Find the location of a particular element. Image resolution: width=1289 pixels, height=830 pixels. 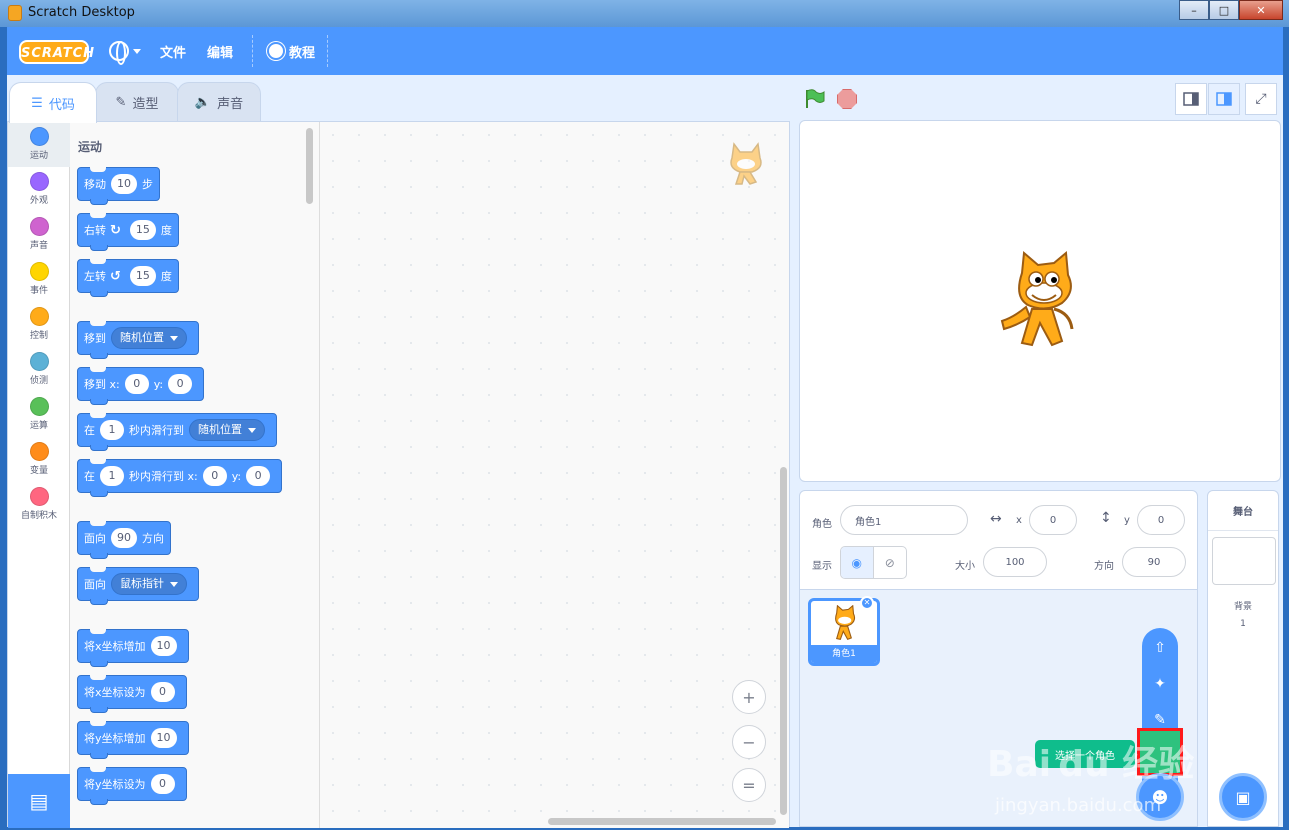

block-change-y: 将y坐标增加 10 is located at coordinates (133, 740).